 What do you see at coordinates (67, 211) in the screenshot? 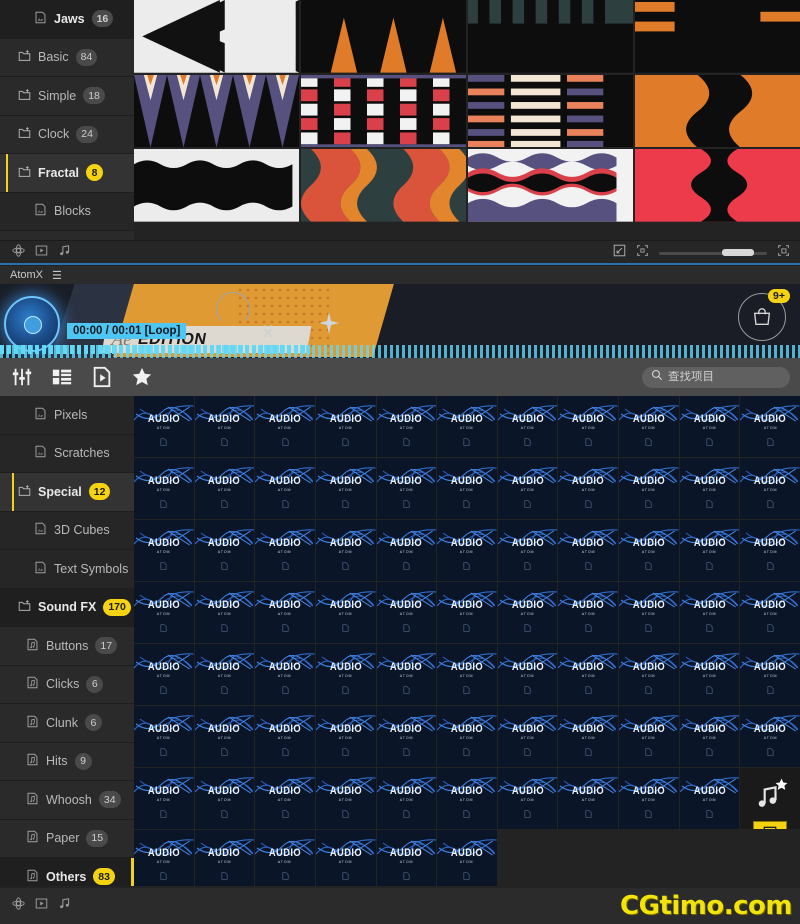
I see `sidebar-item-blocks: Ae Blocks` at bounding box center [67, 211].